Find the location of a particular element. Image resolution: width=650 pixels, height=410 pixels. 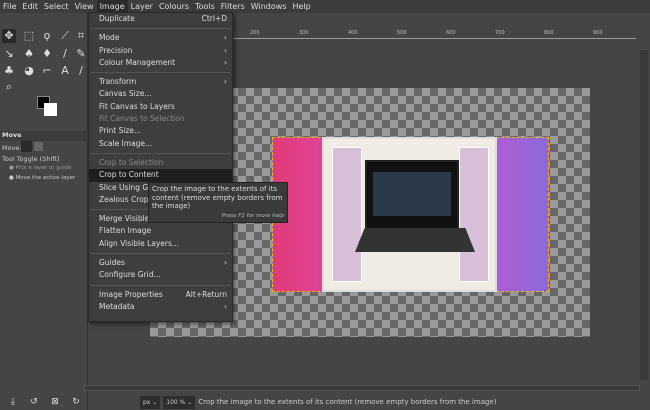

menu-windows: Windows is located at coordinates (269, 6).